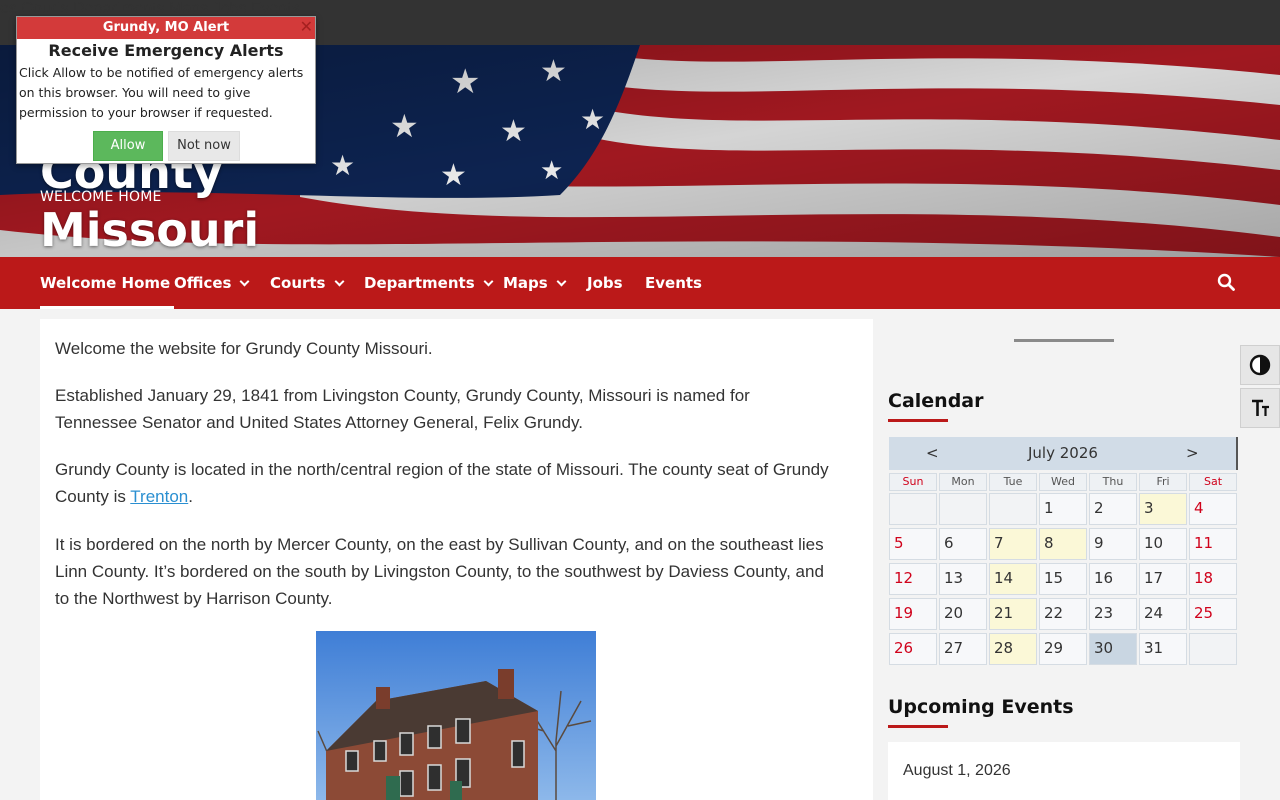  What do you see at coordinates (44, 8) in the screenshot?
I see `top-link-courts: Courts` at bounding box center [44, 8].